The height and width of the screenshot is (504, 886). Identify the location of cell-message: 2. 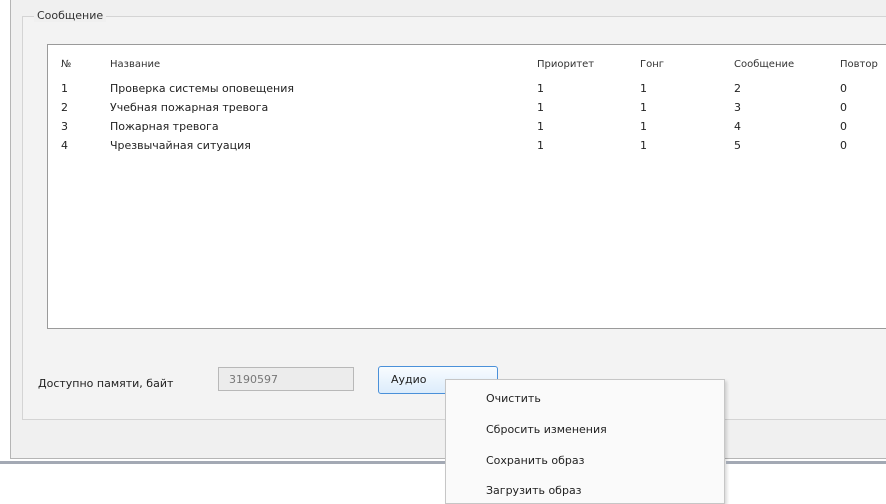
(737, 88).